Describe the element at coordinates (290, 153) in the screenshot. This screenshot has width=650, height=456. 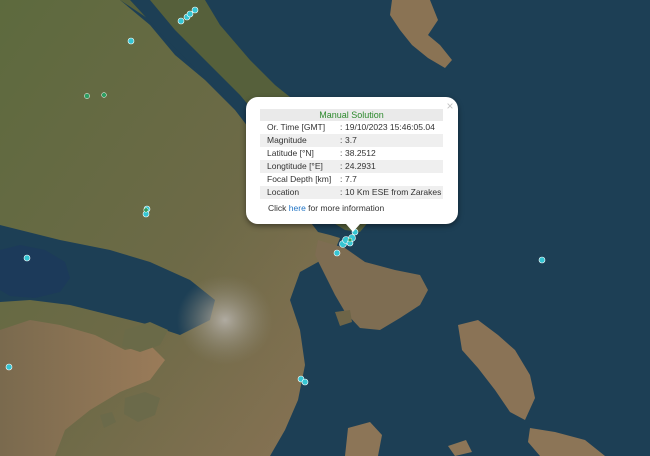
I see `info-label: Latitude [°N]` at that location.